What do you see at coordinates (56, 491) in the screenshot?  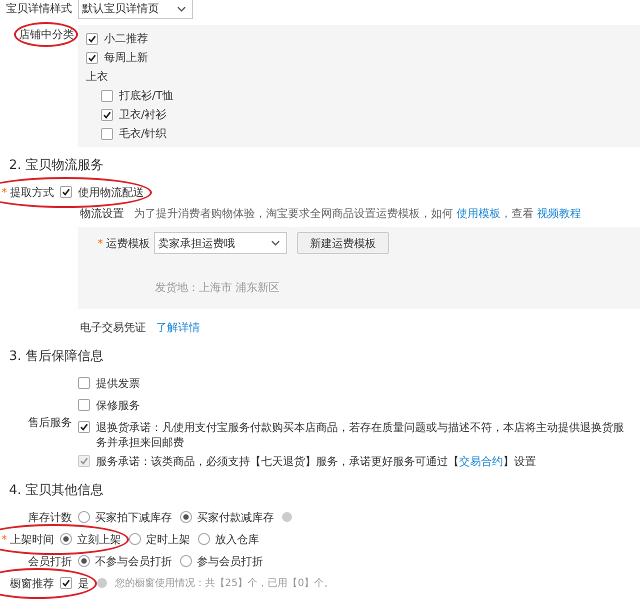 I see `section-heading: 4. 宝贝其他信息` at bounding box center [56, 491].